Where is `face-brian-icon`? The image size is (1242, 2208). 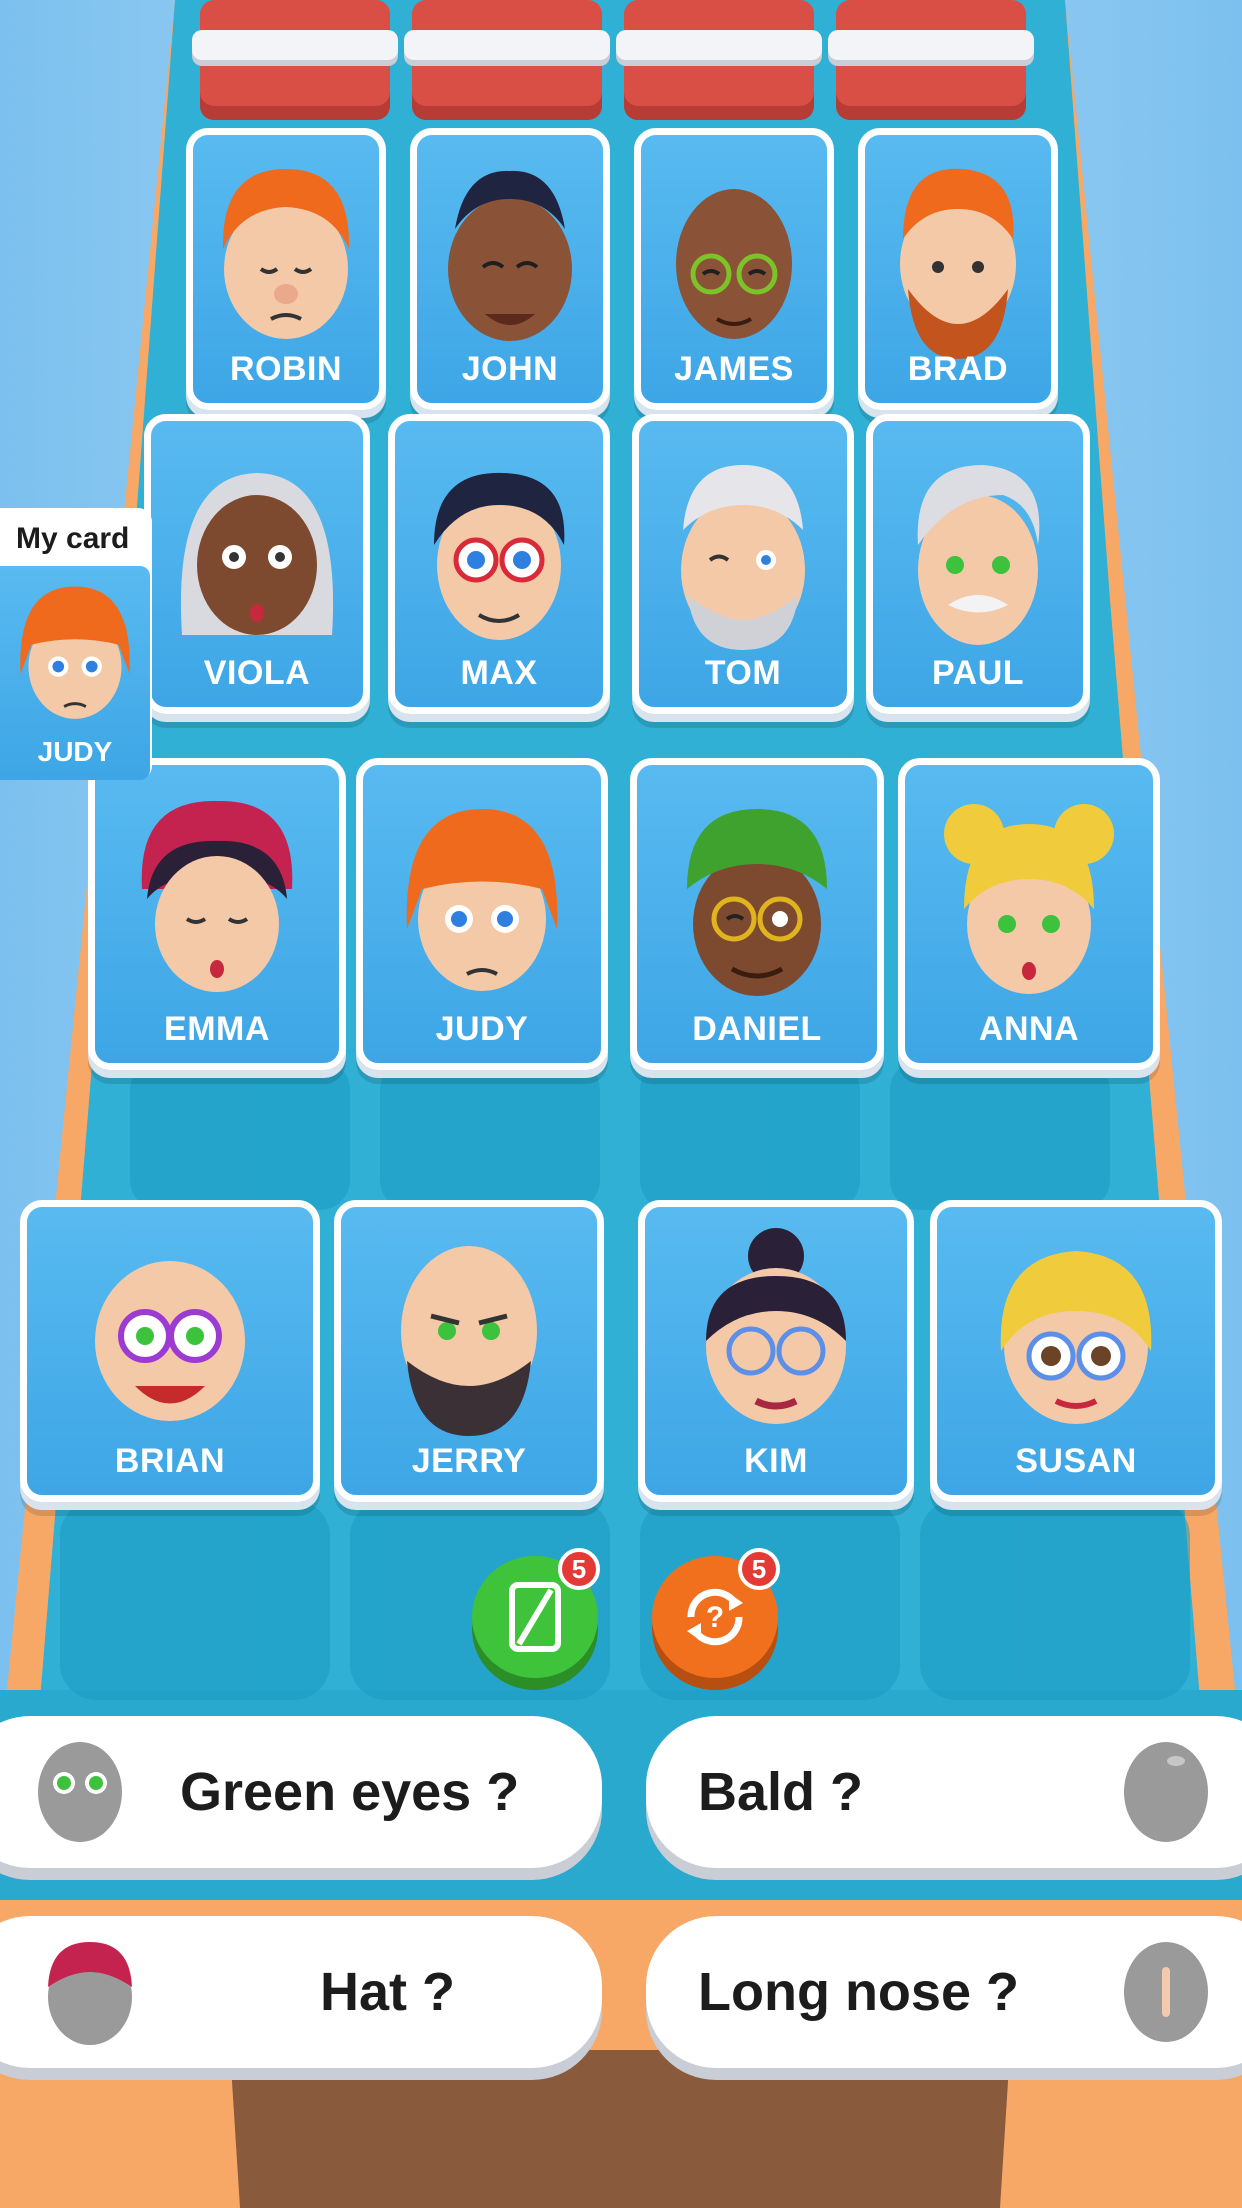
face-brian-icon is located at coordinates (170, 1341).